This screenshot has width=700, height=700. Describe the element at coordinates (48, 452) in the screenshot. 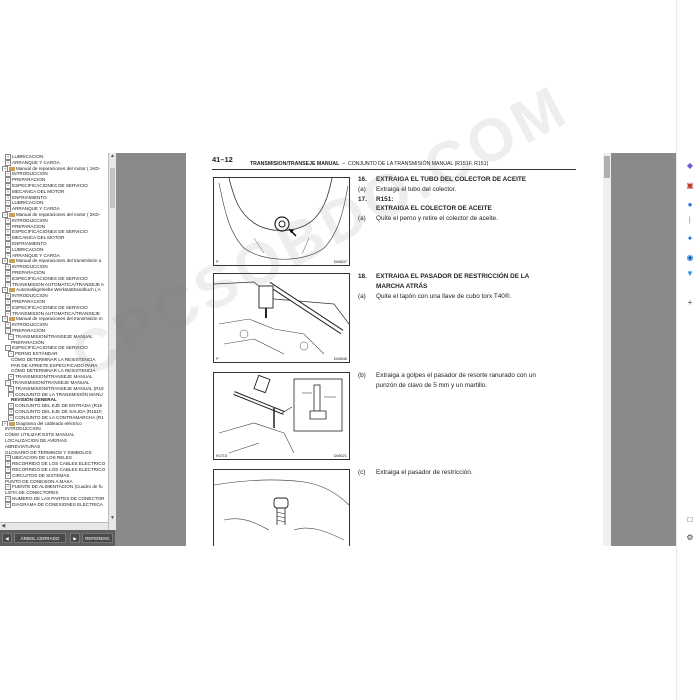

I see `tree-item-label: GLOSARIO DE TERMINOS Y SIMBOLOS` at that location.